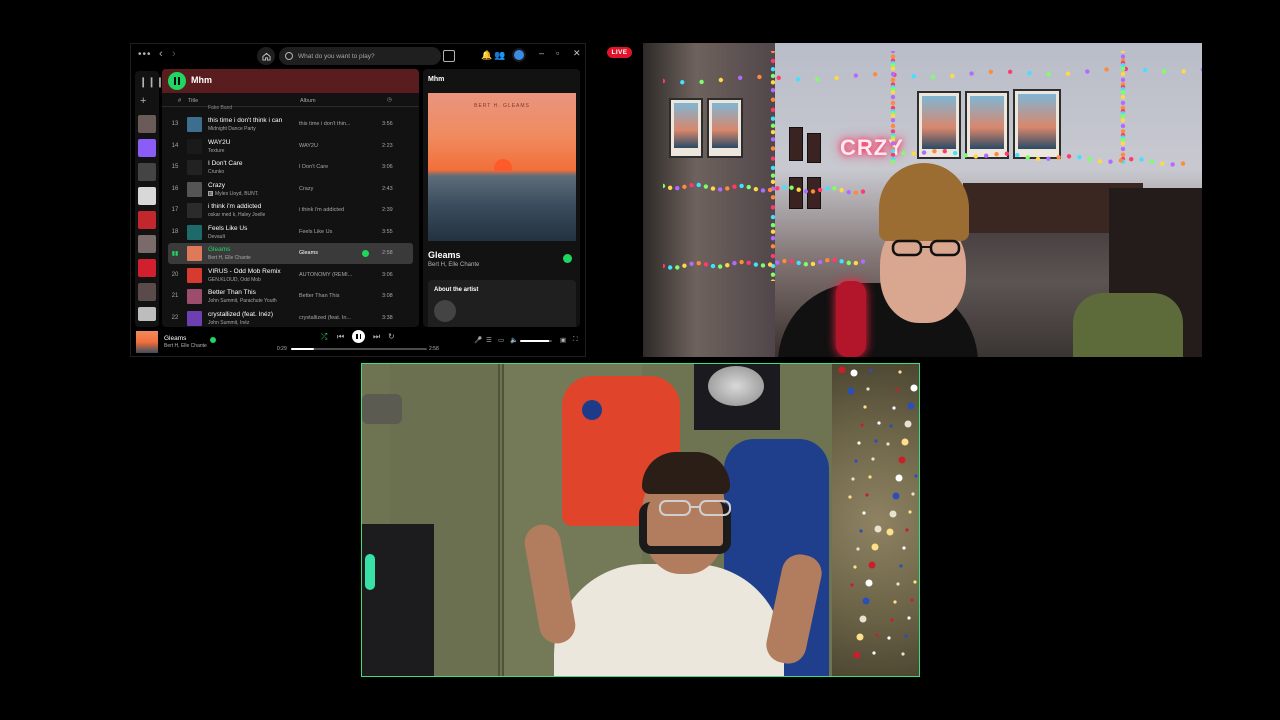 The width and height of the screenshot is (1280, 720). Describe the element at coordinates (185, 346) in the screenshot. I see `player-artist: Bert H, Elle Chante` at that location.